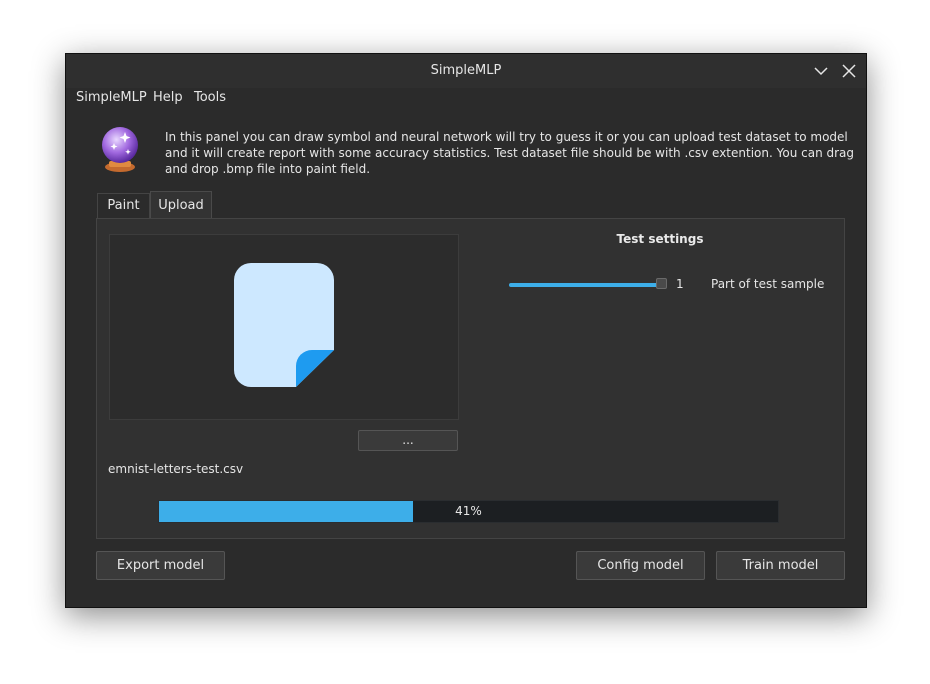 This screenshot has height=684, width=930. I want to click on close-button, so click(849, 71).